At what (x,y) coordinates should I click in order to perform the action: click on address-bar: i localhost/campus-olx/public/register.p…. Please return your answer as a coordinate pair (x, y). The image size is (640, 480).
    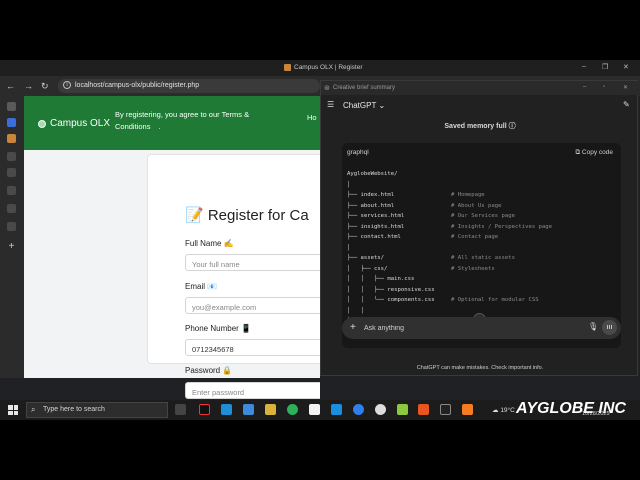
    Looking at the image, I should click on (189, 86).